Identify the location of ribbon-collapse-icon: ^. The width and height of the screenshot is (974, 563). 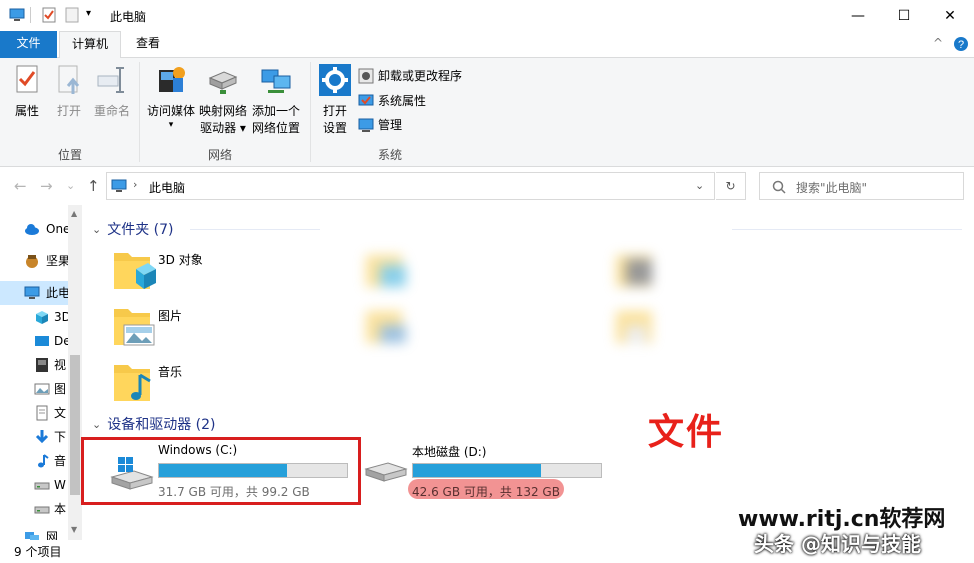
(938, 43).